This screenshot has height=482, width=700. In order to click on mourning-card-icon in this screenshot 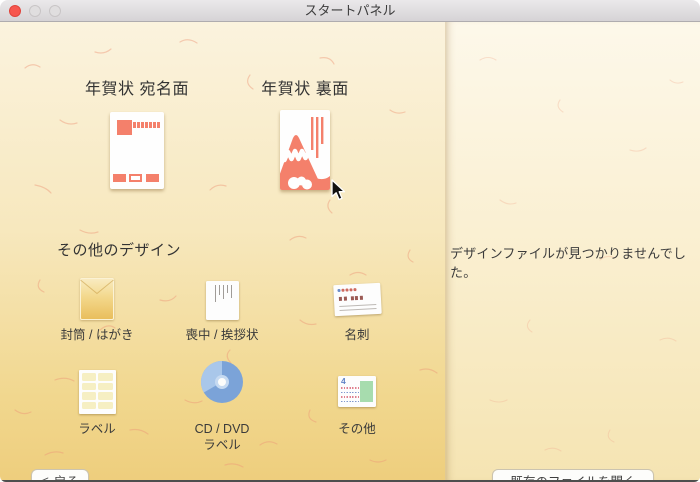, I will do `click(222, 300)`.